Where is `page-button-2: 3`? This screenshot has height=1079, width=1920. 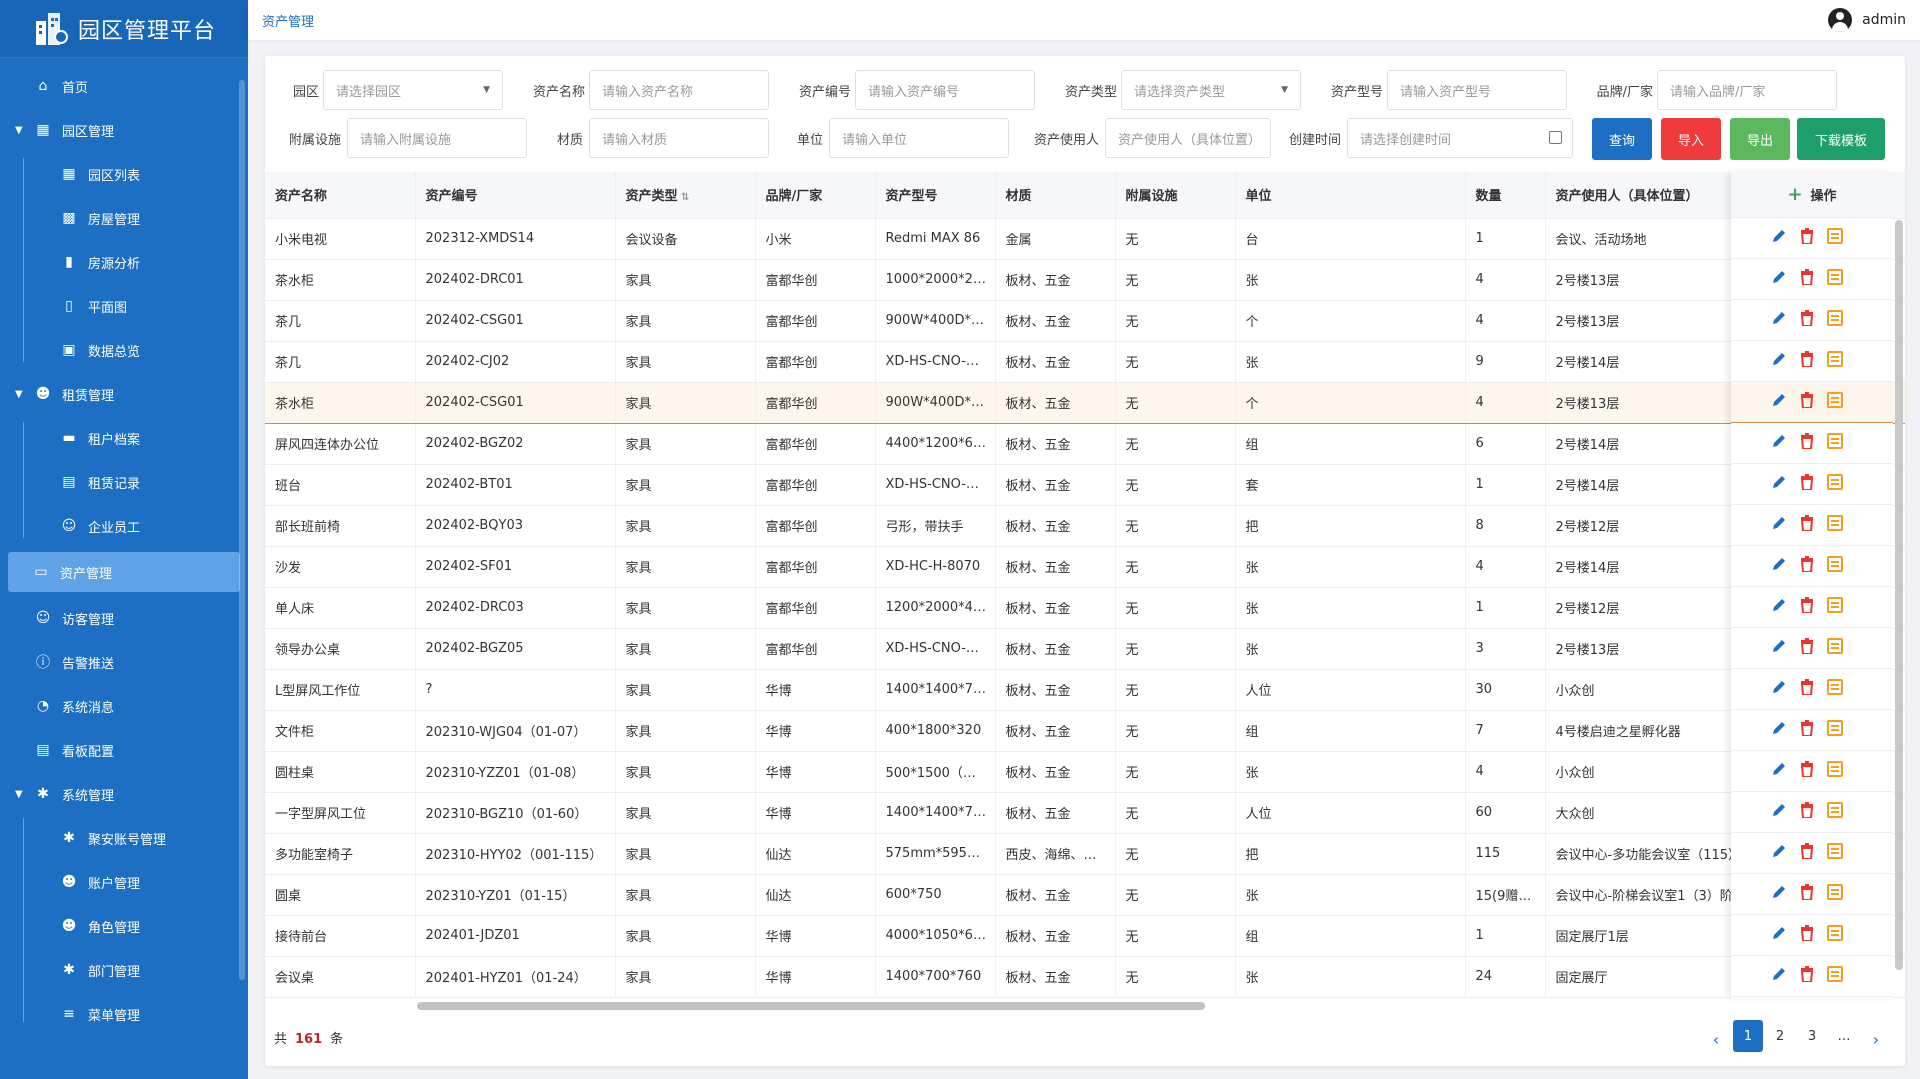 page-button-2: 3 is located at coordinates (1812, 1036).